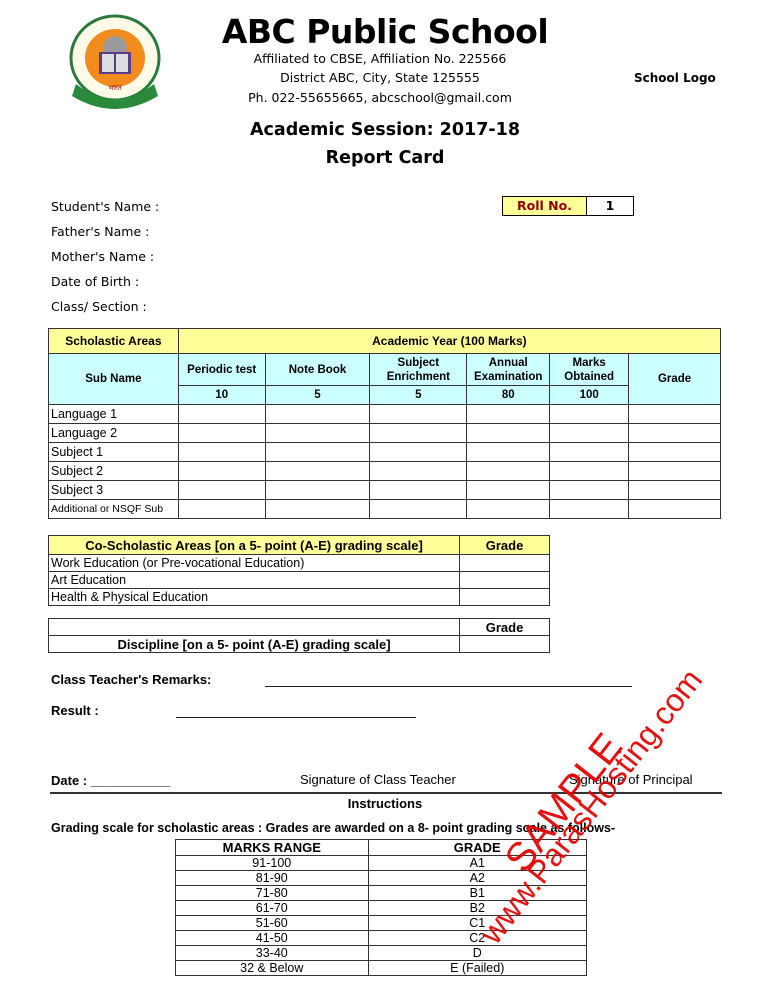  I want to click on max-annual-exam: 80, so click(508, 395).